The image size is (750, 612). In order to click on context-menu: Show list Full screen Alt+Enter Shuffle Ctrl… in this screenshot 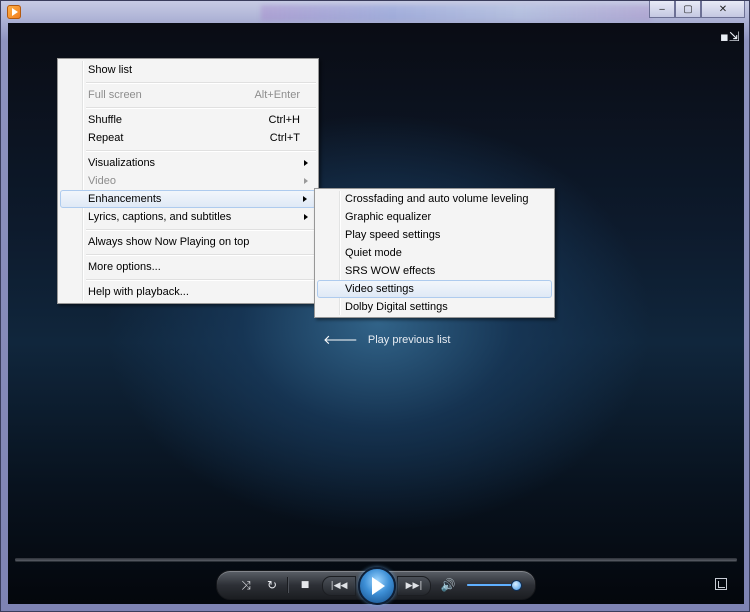, I will do `click(188, 181)`.